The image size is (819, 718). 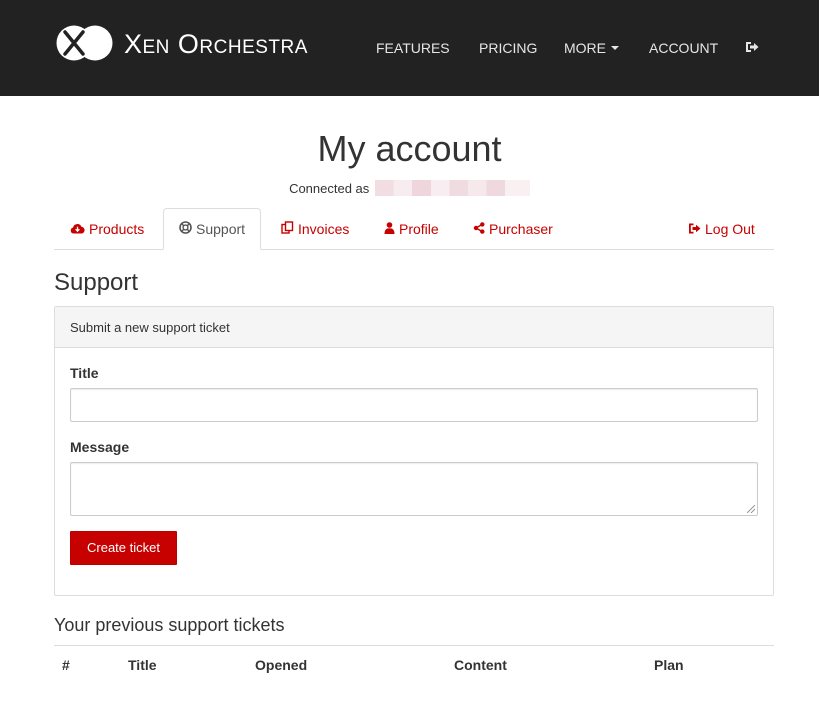 What do you see at coordinates (480, 665) in the screenshot?
I see `column-header-content: Content` at bounding box center [480, 665].